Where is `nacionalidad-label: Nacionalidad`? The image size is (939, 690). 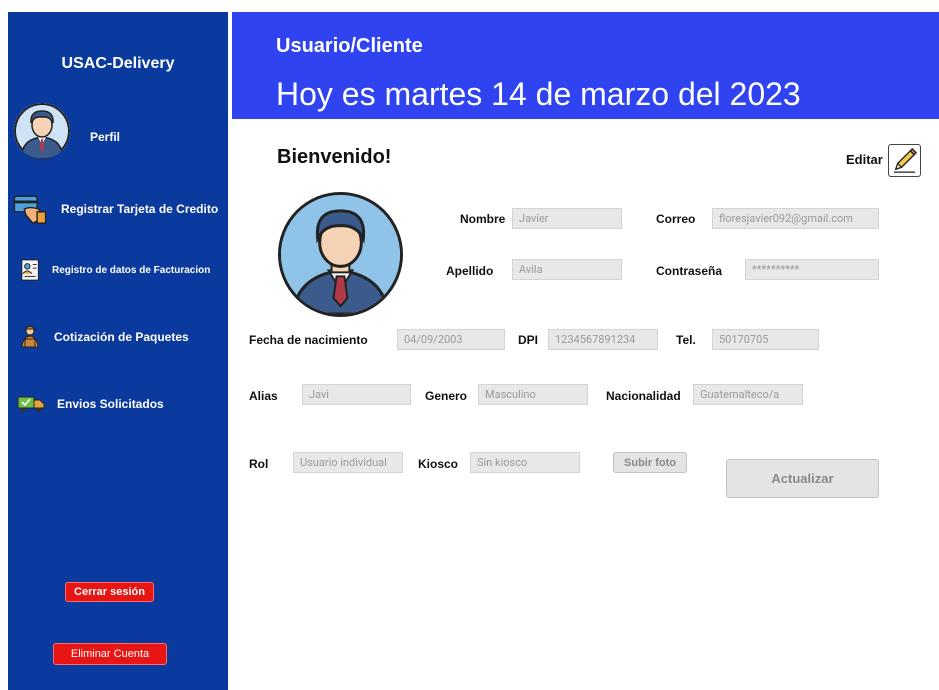 nacionalidad-label: Nacionalidad is located at coordinates (643, 396).